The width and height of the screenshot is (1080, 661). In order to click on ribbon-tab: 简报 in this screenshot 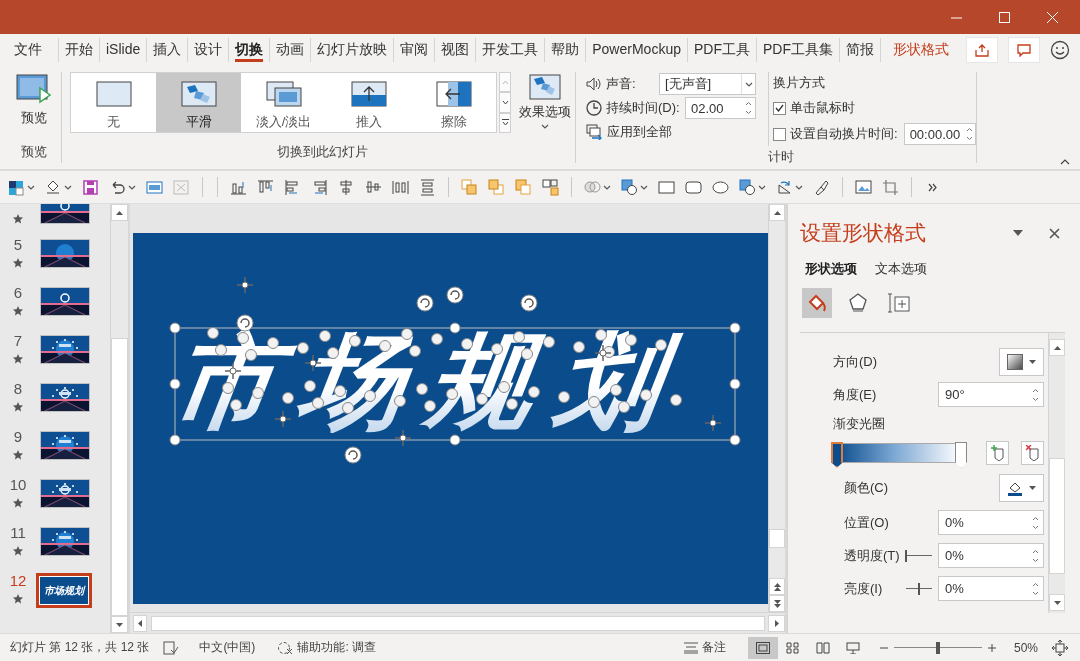, I will do `click(859, 50)`.